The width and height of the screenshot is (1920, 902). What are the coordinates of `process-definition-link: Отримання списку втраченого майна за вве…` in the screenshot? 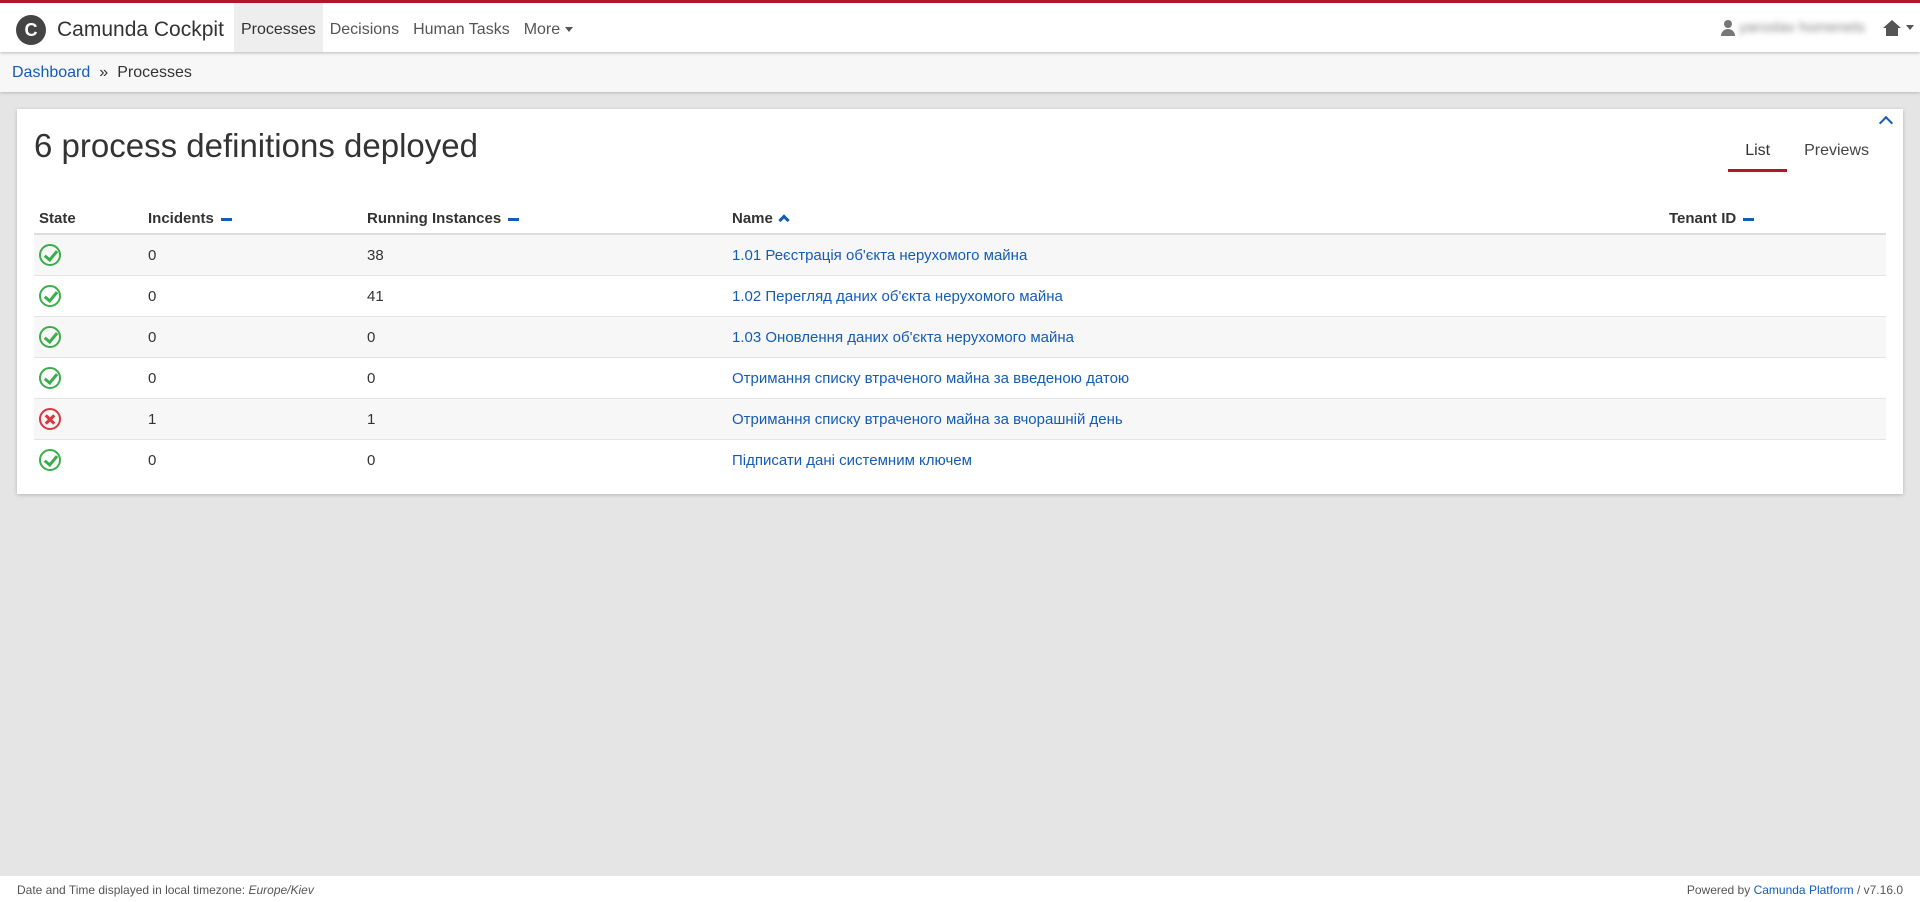 It's located at (930, 378).